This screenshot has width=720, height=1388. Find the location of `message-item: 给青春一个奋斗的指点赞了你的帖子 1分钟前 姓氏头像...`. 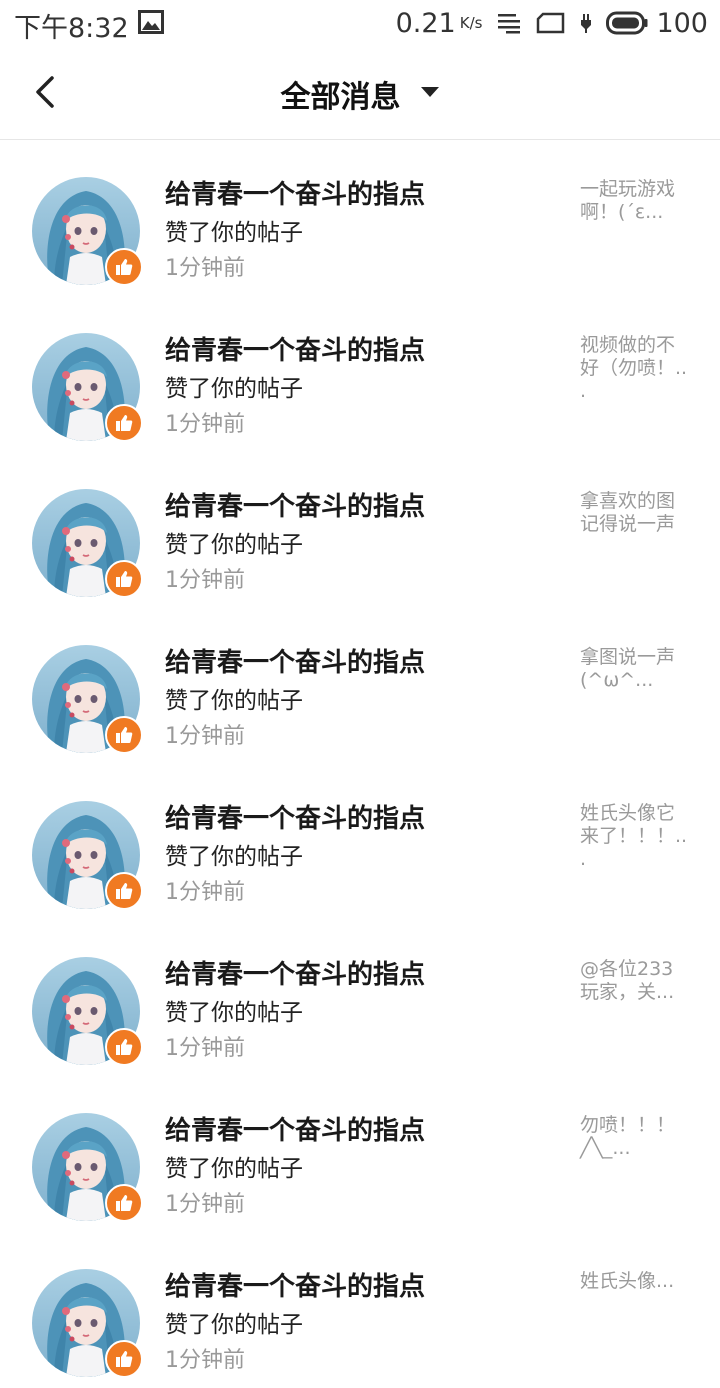

message-item: 给青春一个奋斗的指点赞了你的帖子 1分钟前 姓氏头像... is located at coordinates (360, 1310).